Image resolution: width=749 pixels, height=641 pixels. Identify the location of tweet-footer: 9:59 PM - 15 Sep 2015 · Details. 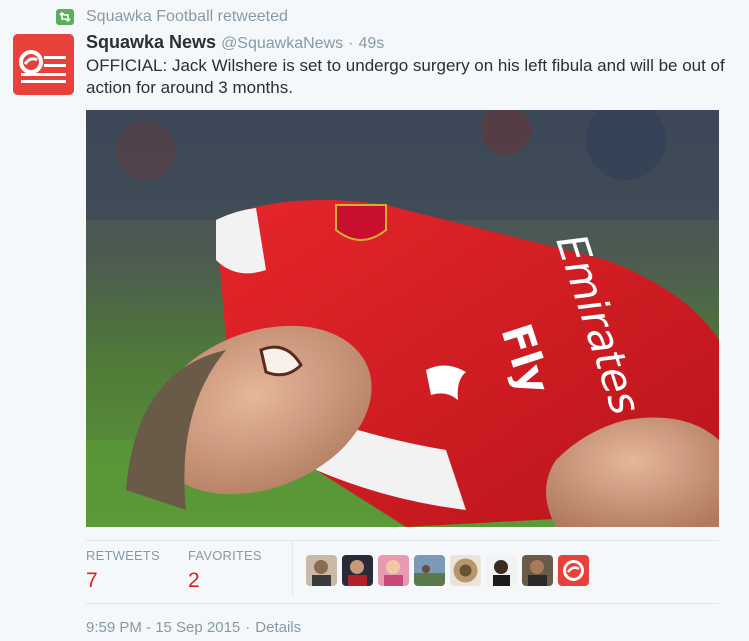
(193, 627).